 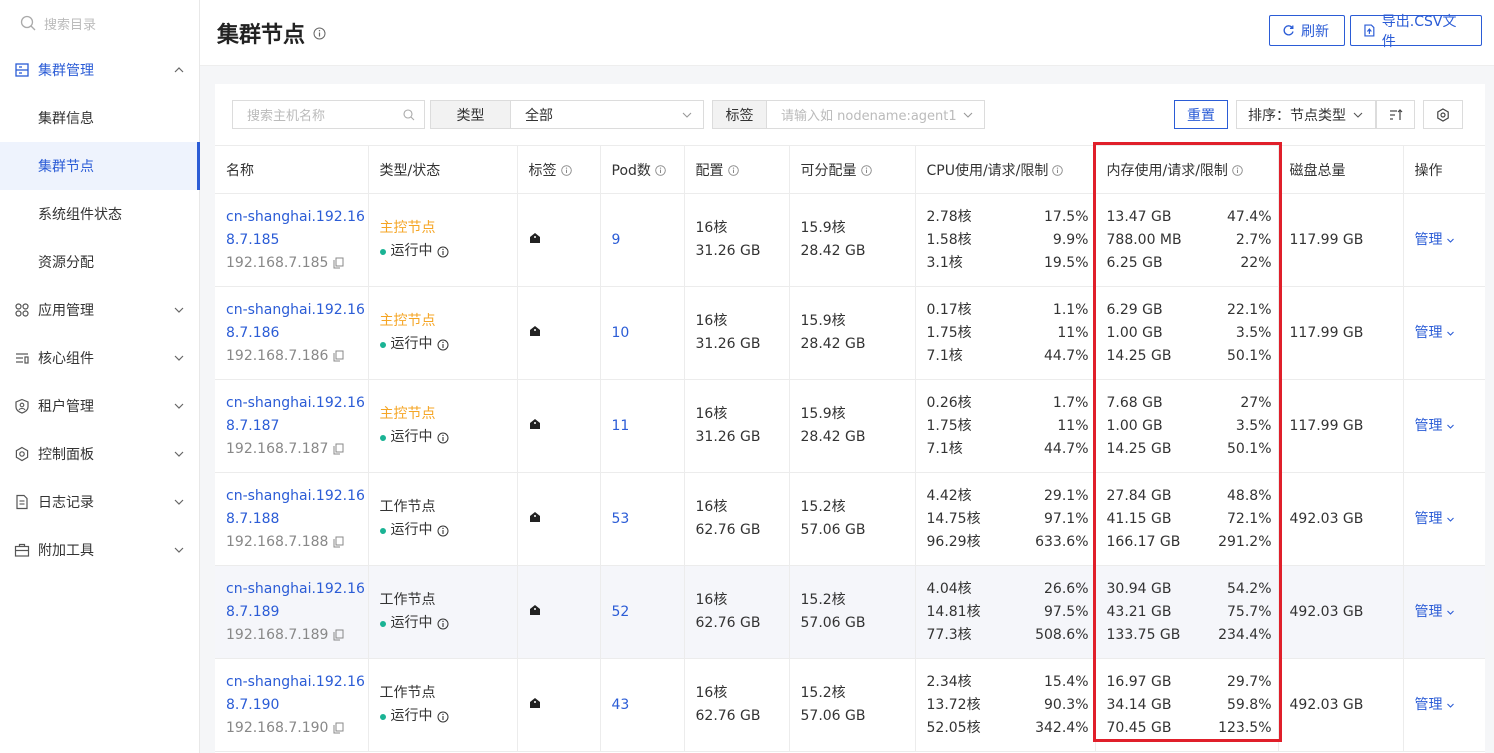 I want to click on sidebar-group-core-components: 核心组件, so click(x=99, y=358).